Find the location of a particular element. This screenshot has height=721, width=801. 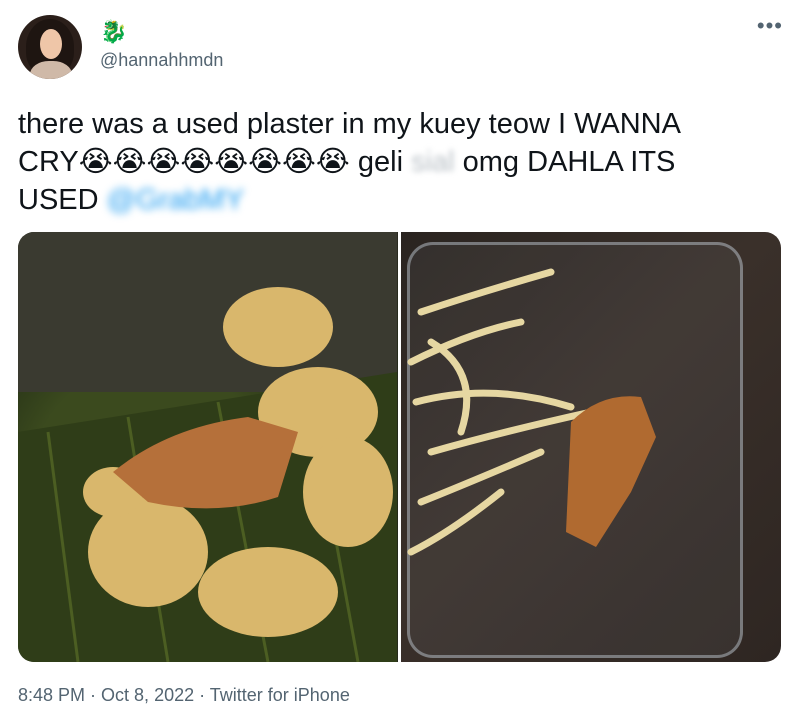

avatar-shirt is located at coordinates (51, 70).